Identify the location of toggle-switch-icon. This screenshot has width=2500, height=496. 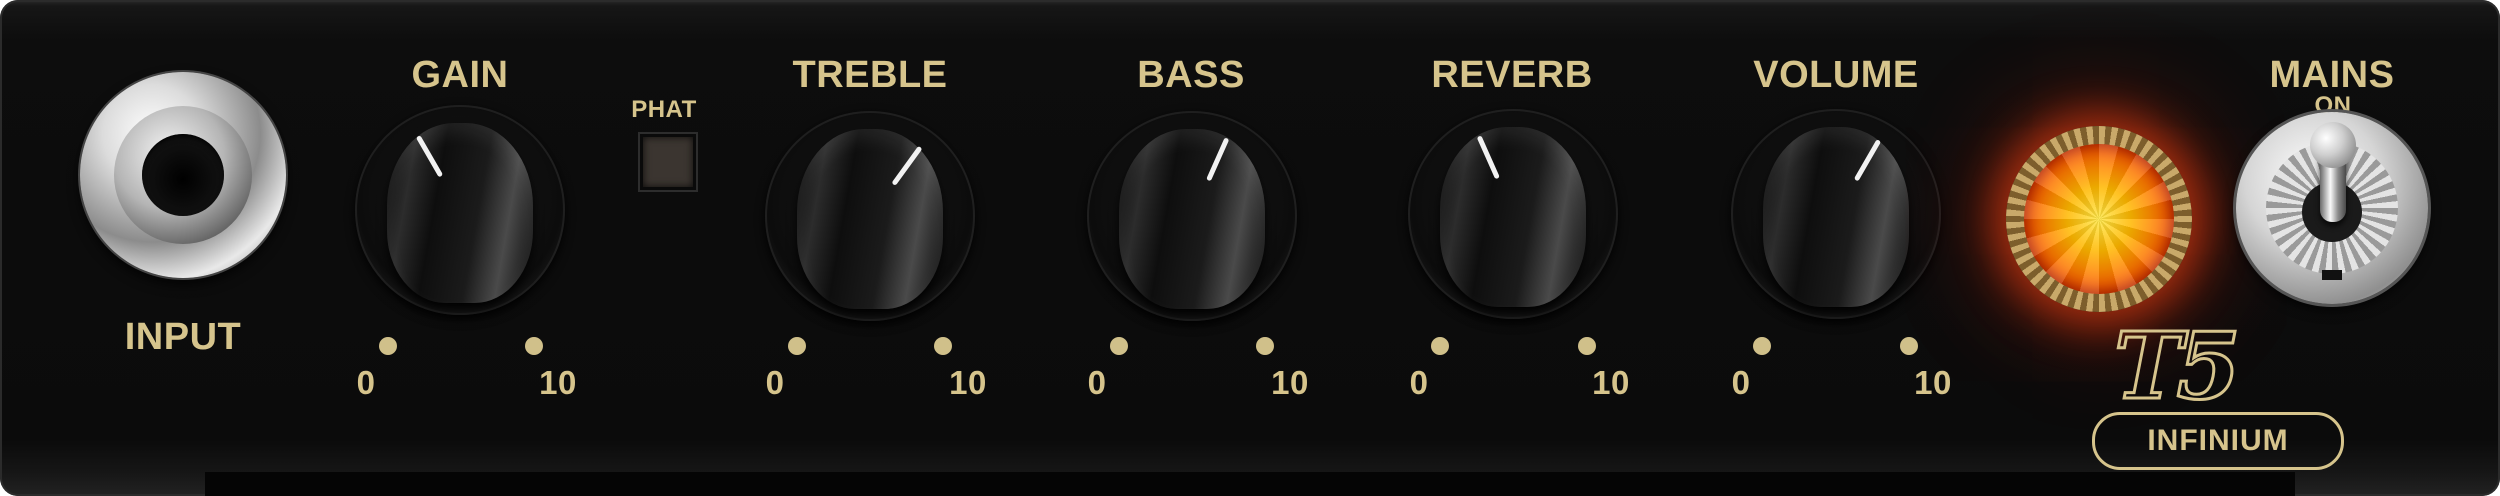
(2332, 208).